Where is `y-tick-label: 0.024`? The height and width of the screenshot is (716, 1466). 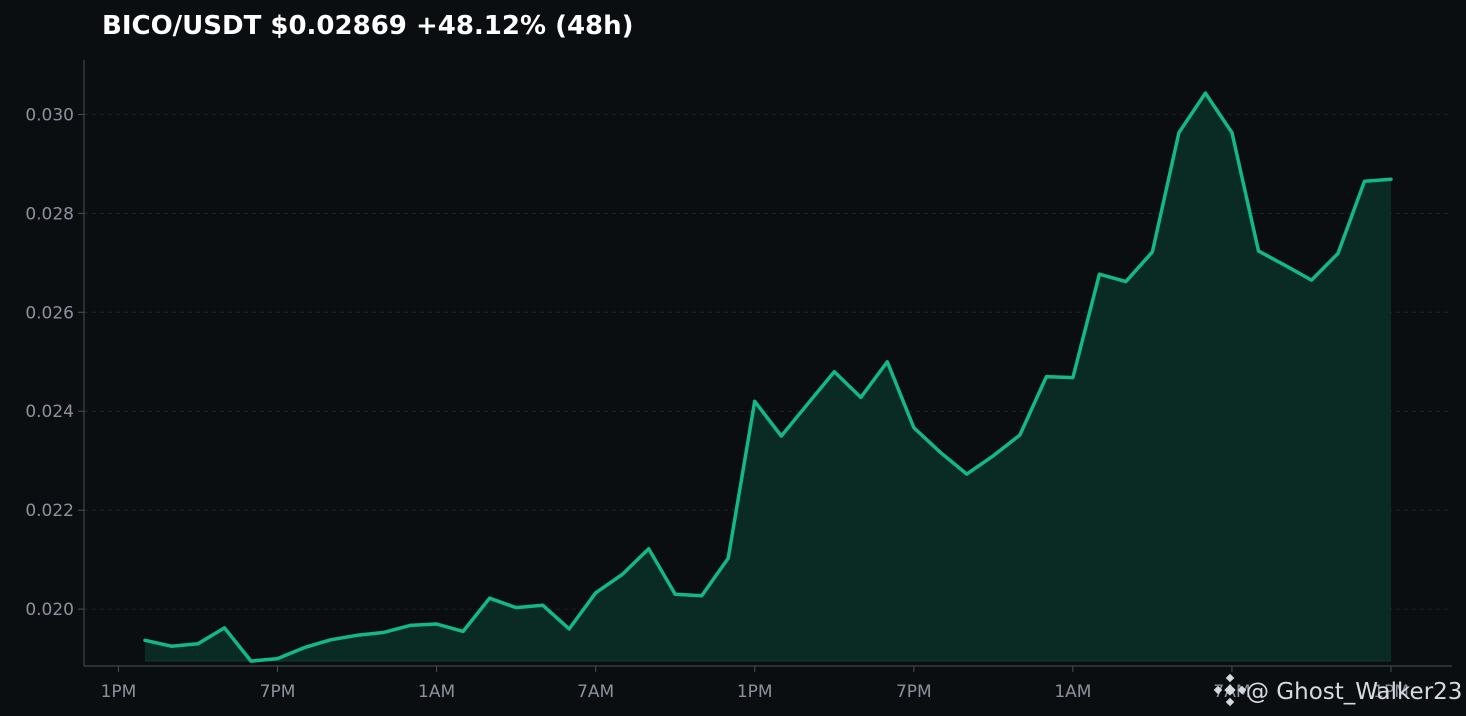
y-tick-label: 0.024 is located at coordinates (49, 412).